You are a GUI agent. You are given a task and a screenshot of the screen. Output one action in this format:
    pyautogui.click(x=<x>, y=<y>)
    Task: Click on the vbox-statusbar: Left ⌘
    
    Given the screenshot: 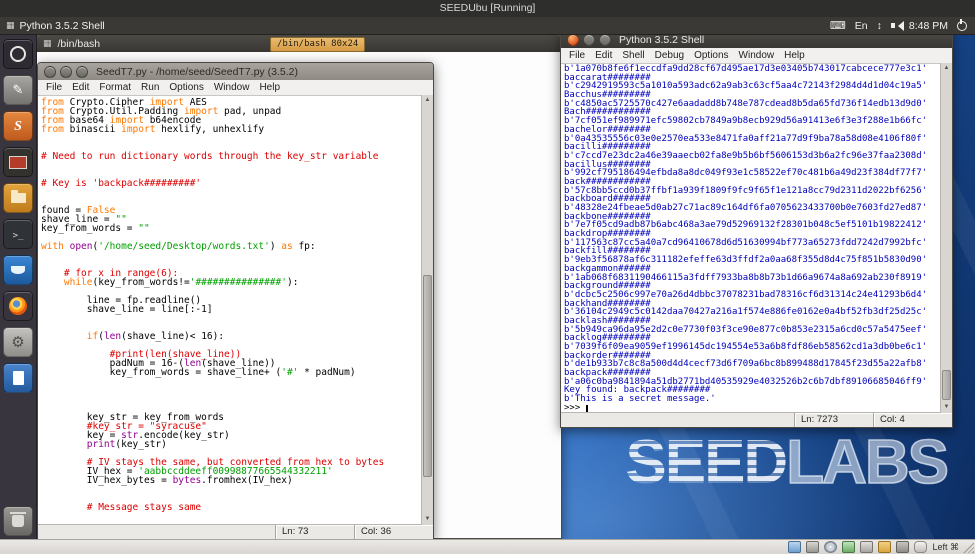 What is the action you would take?
    pyautogui.click(x=487, y=546)
    